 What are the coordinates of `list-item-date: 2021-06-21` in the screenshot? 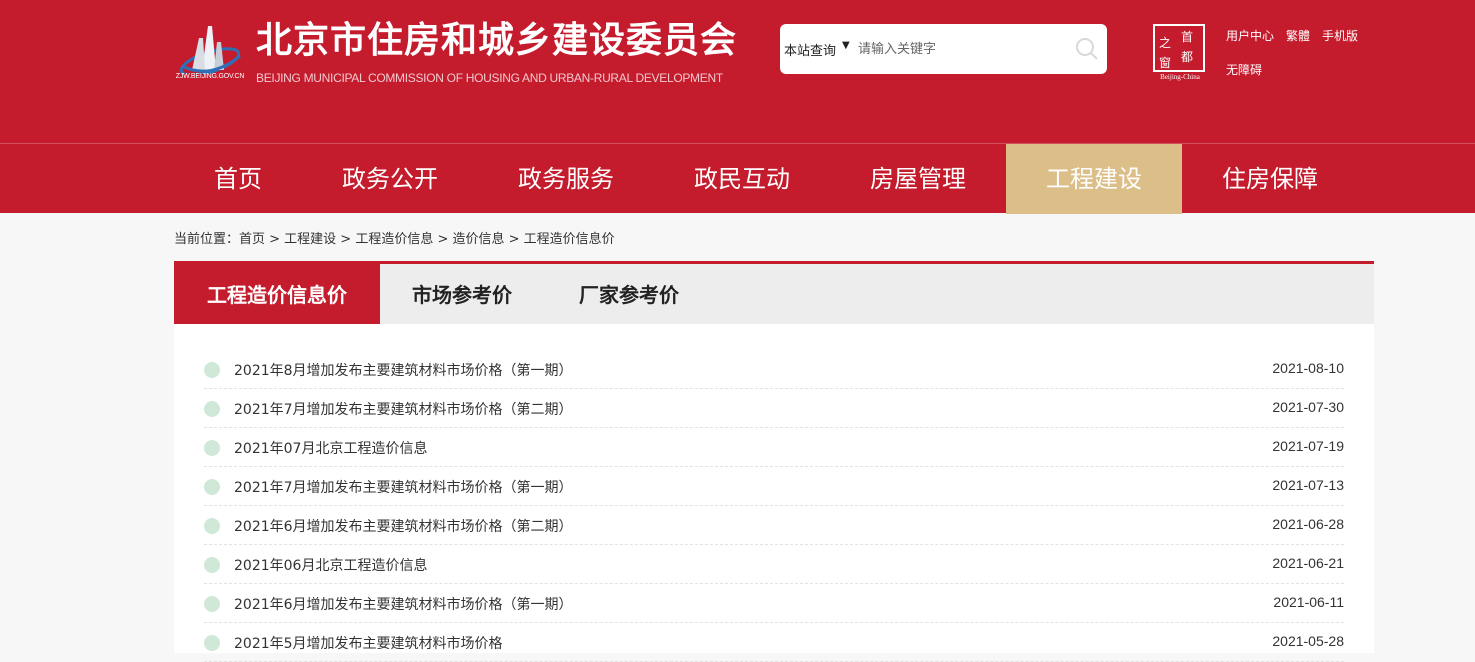 It's located at (1308, 563).